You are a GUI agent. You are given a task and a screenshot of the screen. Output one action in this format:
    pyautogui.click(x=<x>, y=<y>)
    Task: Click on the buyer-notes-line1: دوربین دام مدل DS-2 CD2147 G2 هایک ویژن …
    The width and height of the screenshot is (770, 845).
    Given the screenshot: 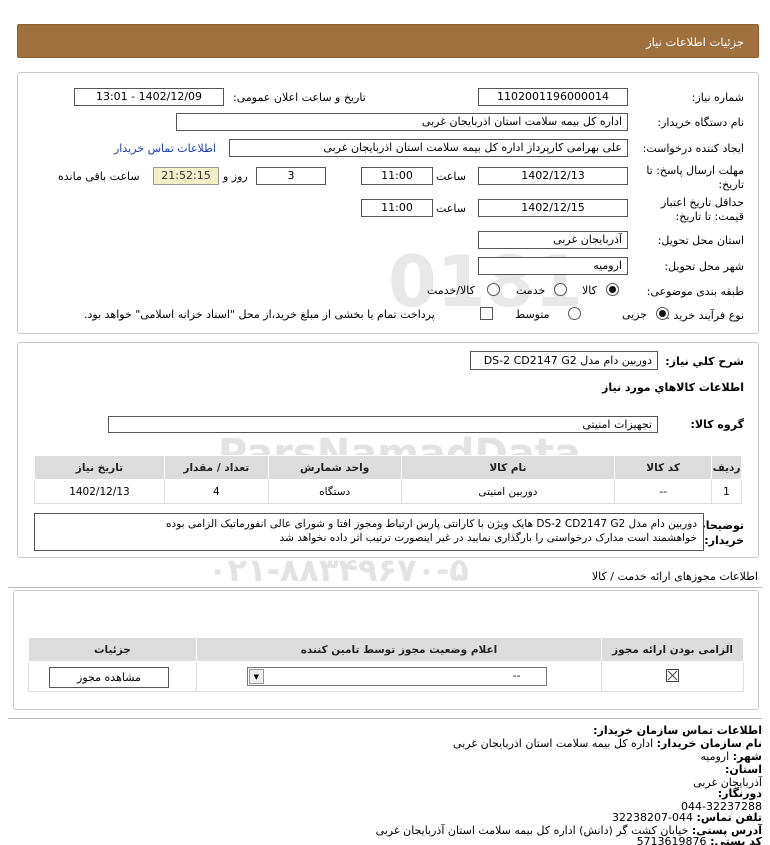 What is the action you would take?
    pyautogui.click(x=431, y=524)
    